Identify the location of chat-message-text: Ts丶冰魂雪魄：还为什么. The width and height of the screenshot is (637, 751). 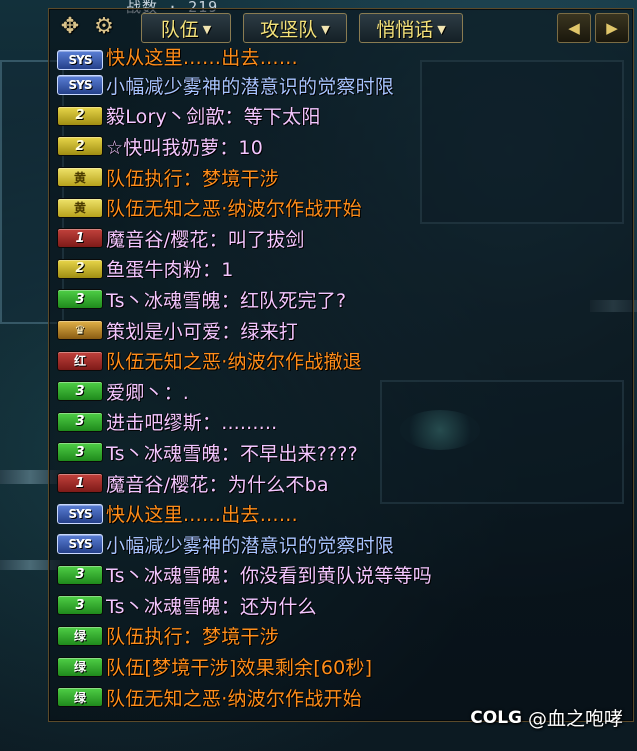
(211, 606).